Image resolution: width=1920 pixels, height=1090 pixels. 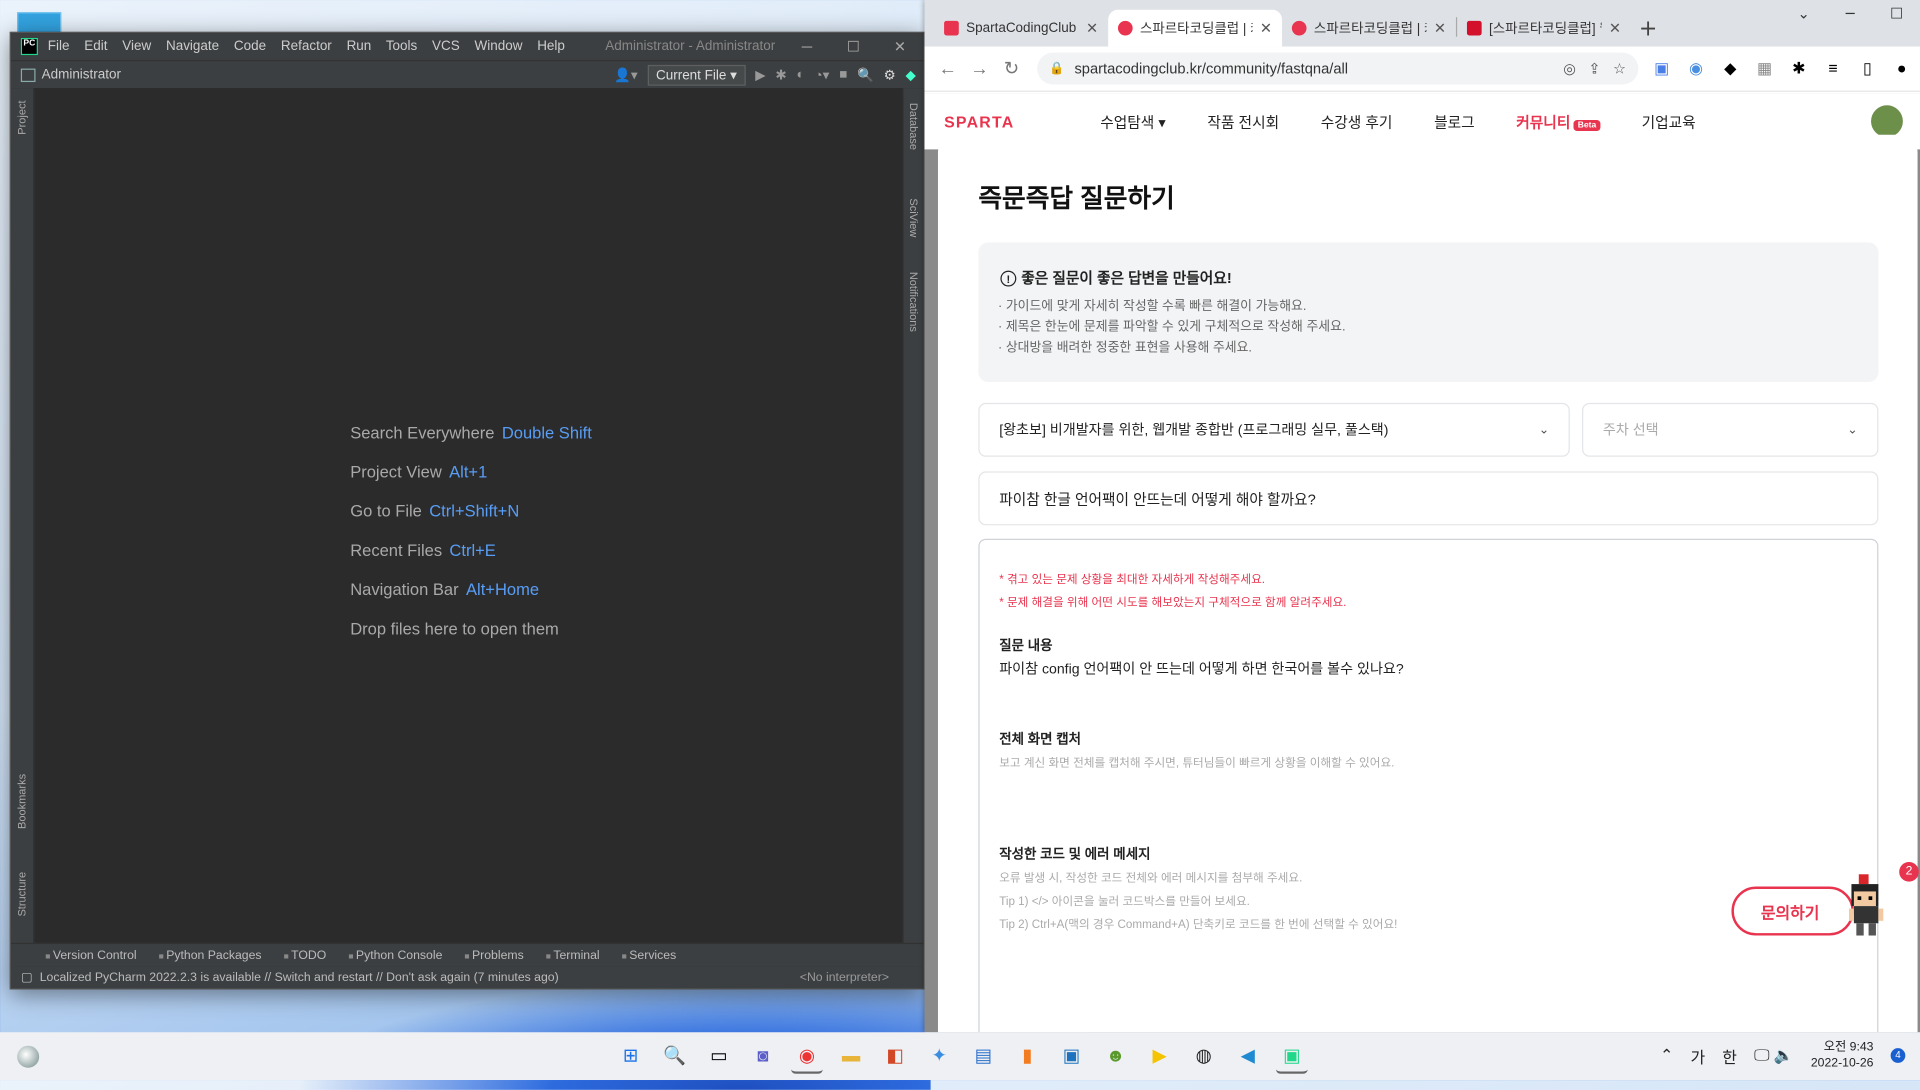 What do you see at coordinates (1866, 906) in the screenshot?
I see `rtan-mascot-icon` at bounding box center [1866, 906].